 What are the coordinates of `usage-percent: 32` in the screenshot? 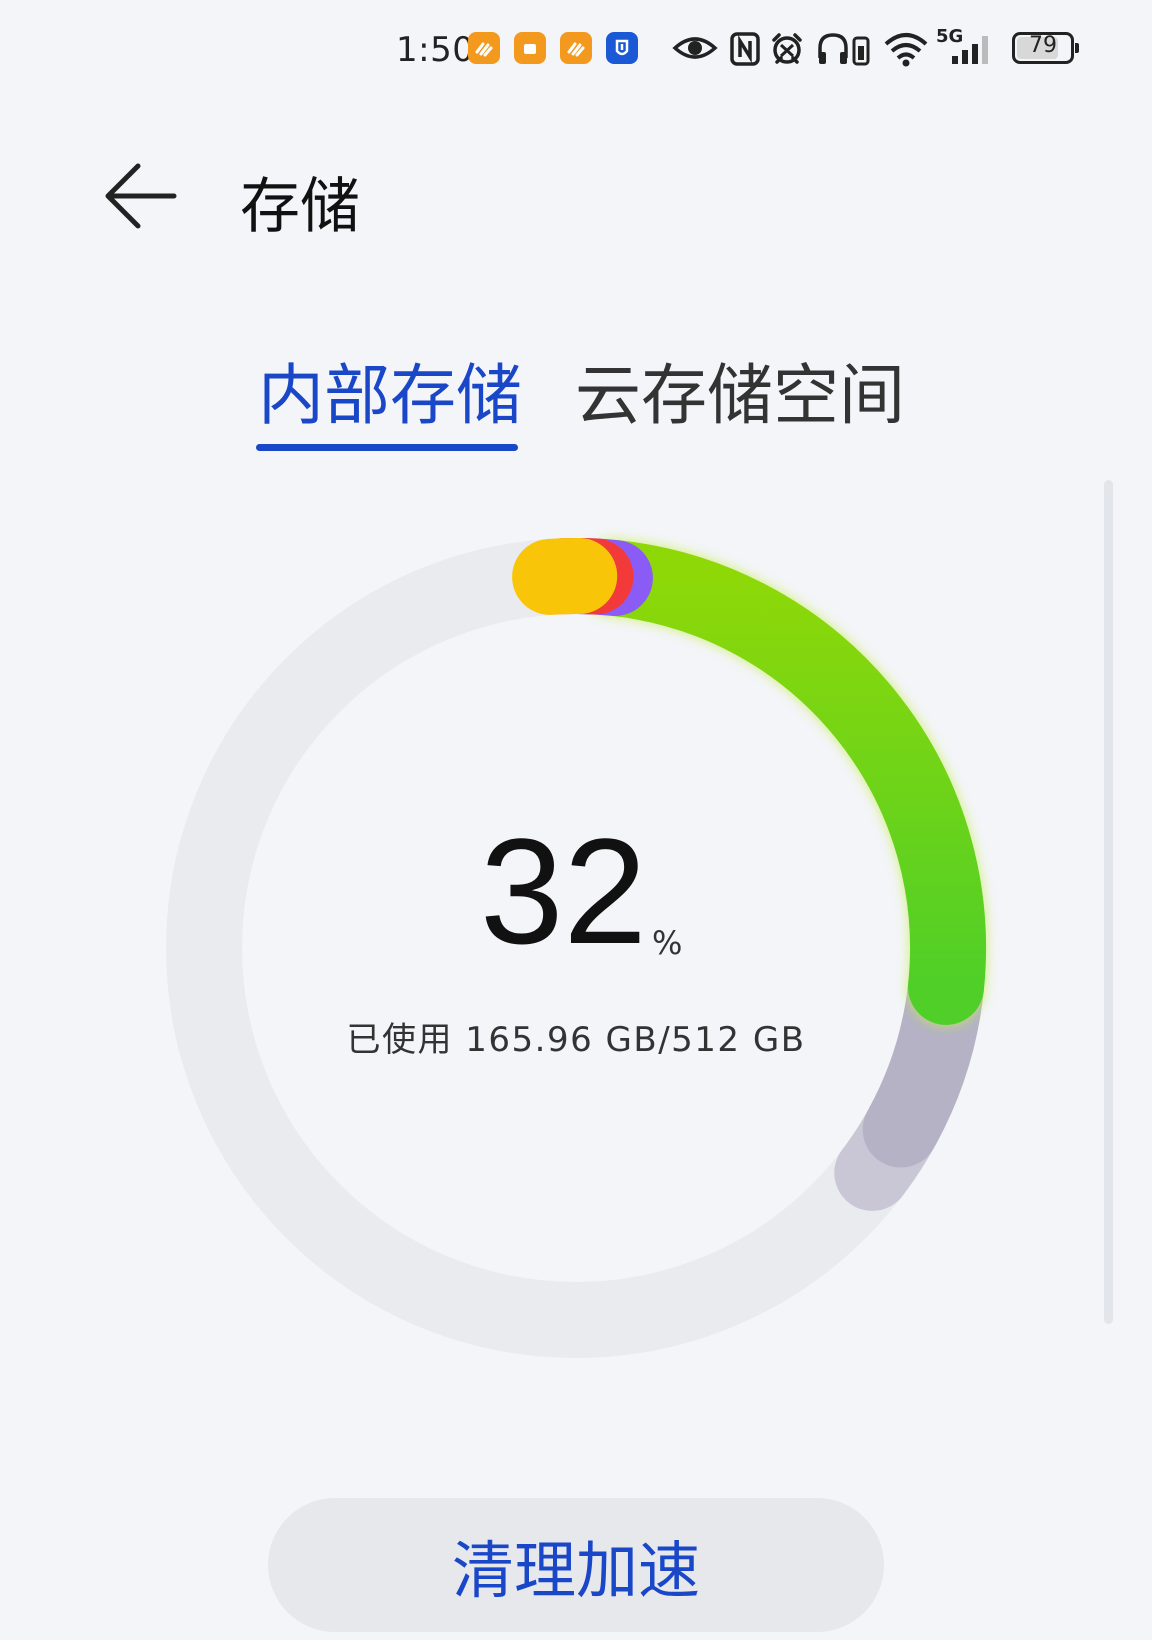 It's located at (563, 891).